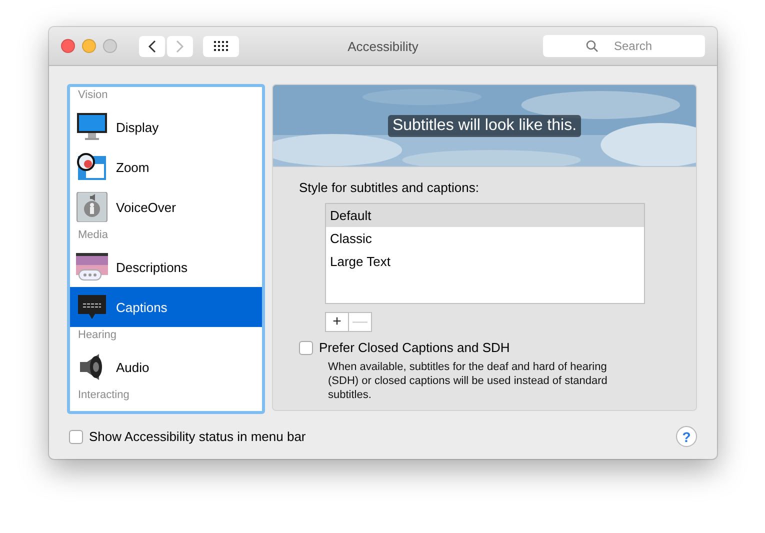 Image resolution: width=765 pixels, height=533 pixels. I want to click on show-all-button, so click(221, 46).